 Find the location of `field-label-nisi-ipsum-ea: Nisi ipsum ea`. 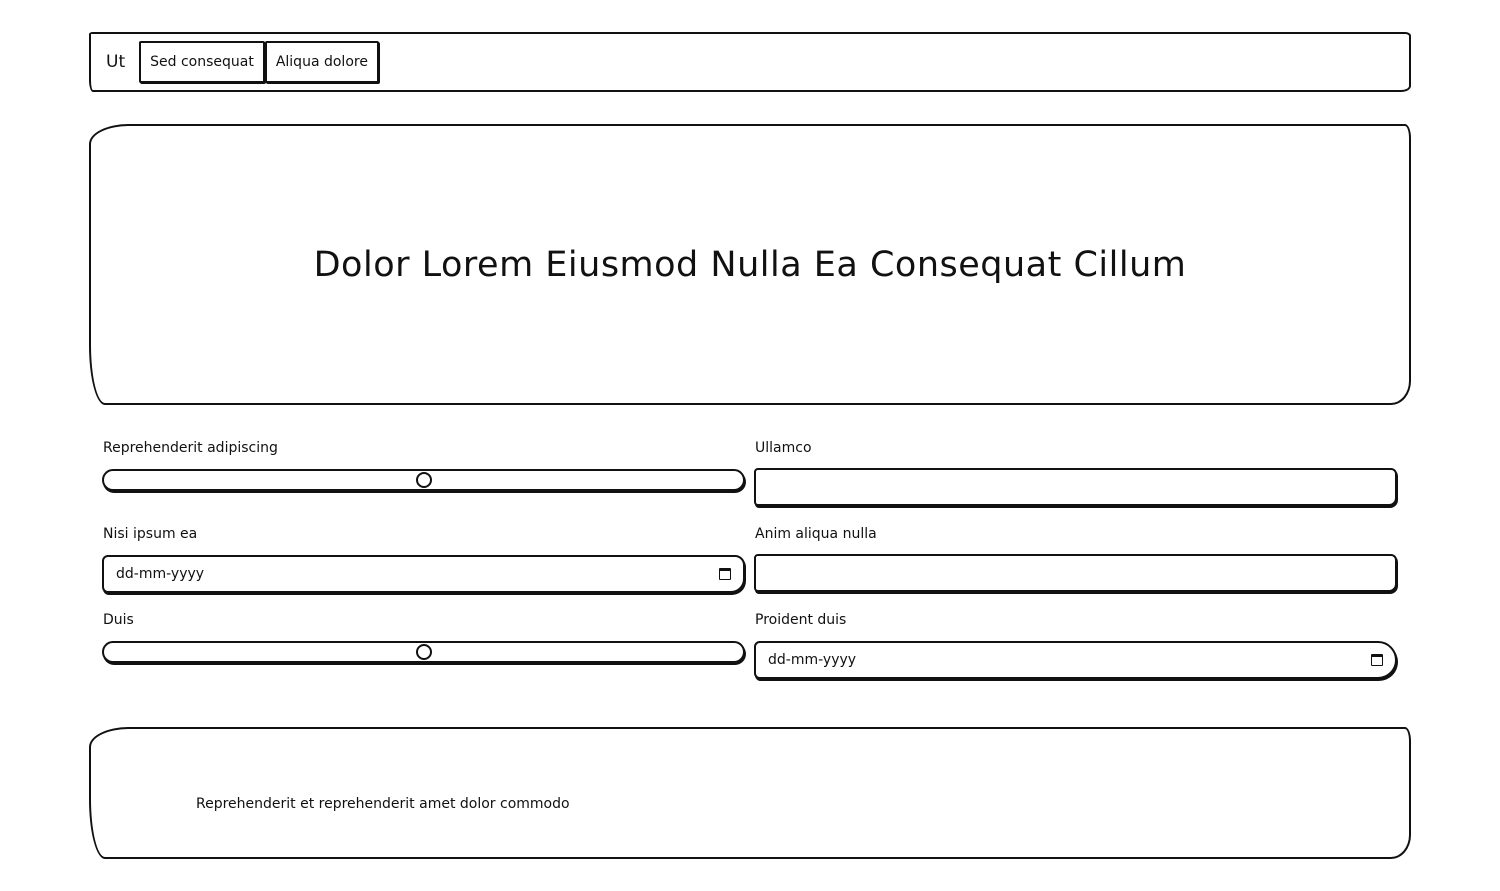

field-label-nisi-ipsum-ea: Nisi ipsum ea is located at coordinates (150, 534).